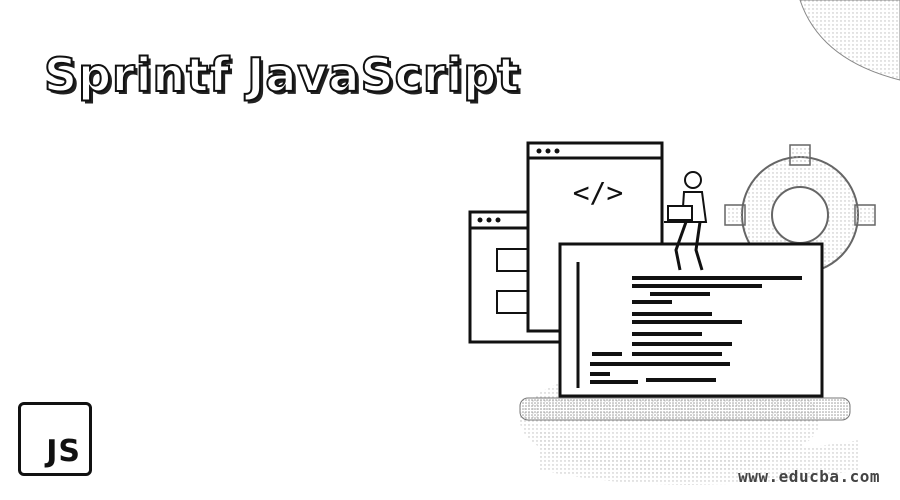 This screenshot has height=500, width=900. I want to click on js-badge-icon: JS, so click(55, 439).